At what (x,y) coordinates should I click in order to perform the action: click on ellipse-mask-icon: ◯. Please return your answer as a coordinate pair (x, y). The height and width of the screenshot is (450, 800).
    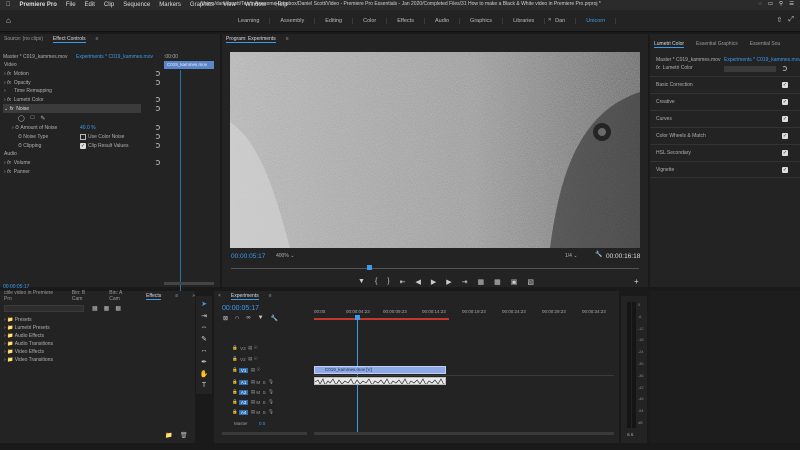
    Looking at the image, I should click on (21, 118).